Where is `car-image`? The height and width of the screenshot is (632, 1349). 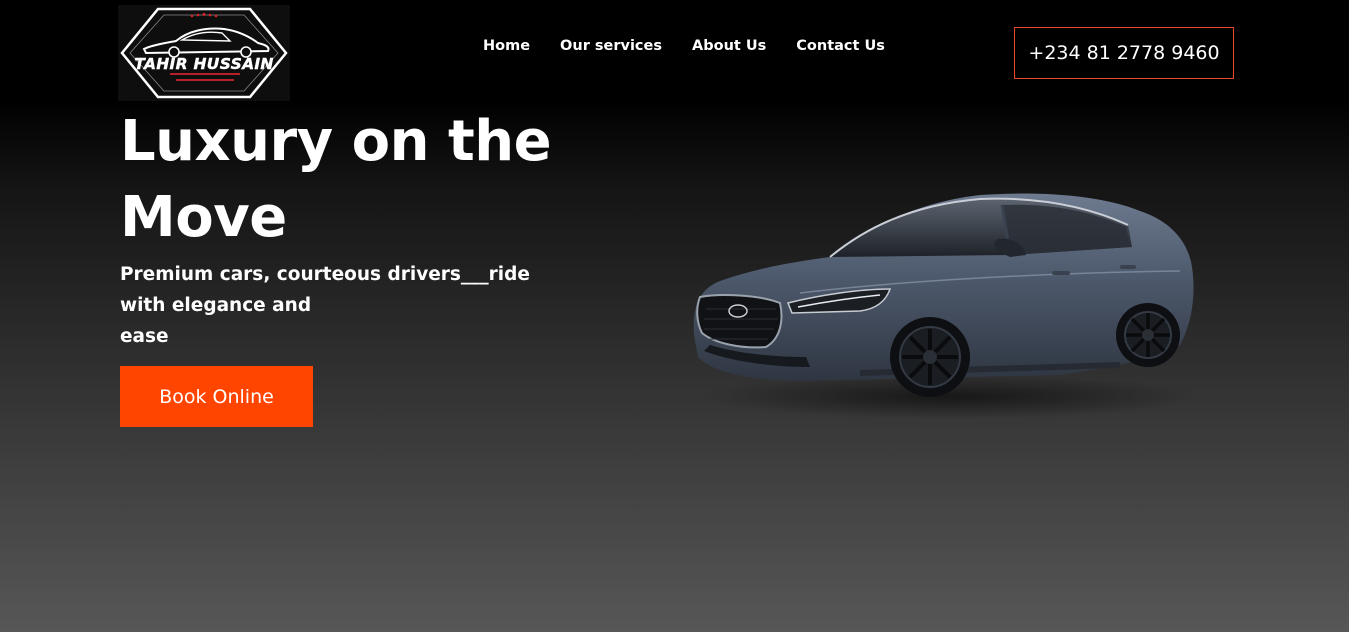 car-image is located at coordinates (940, 305).